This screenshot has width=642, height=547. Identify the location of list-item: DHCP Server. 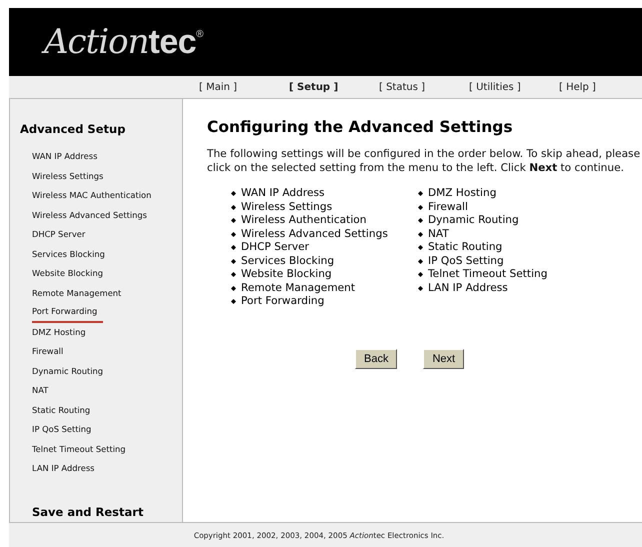
(275, 247).